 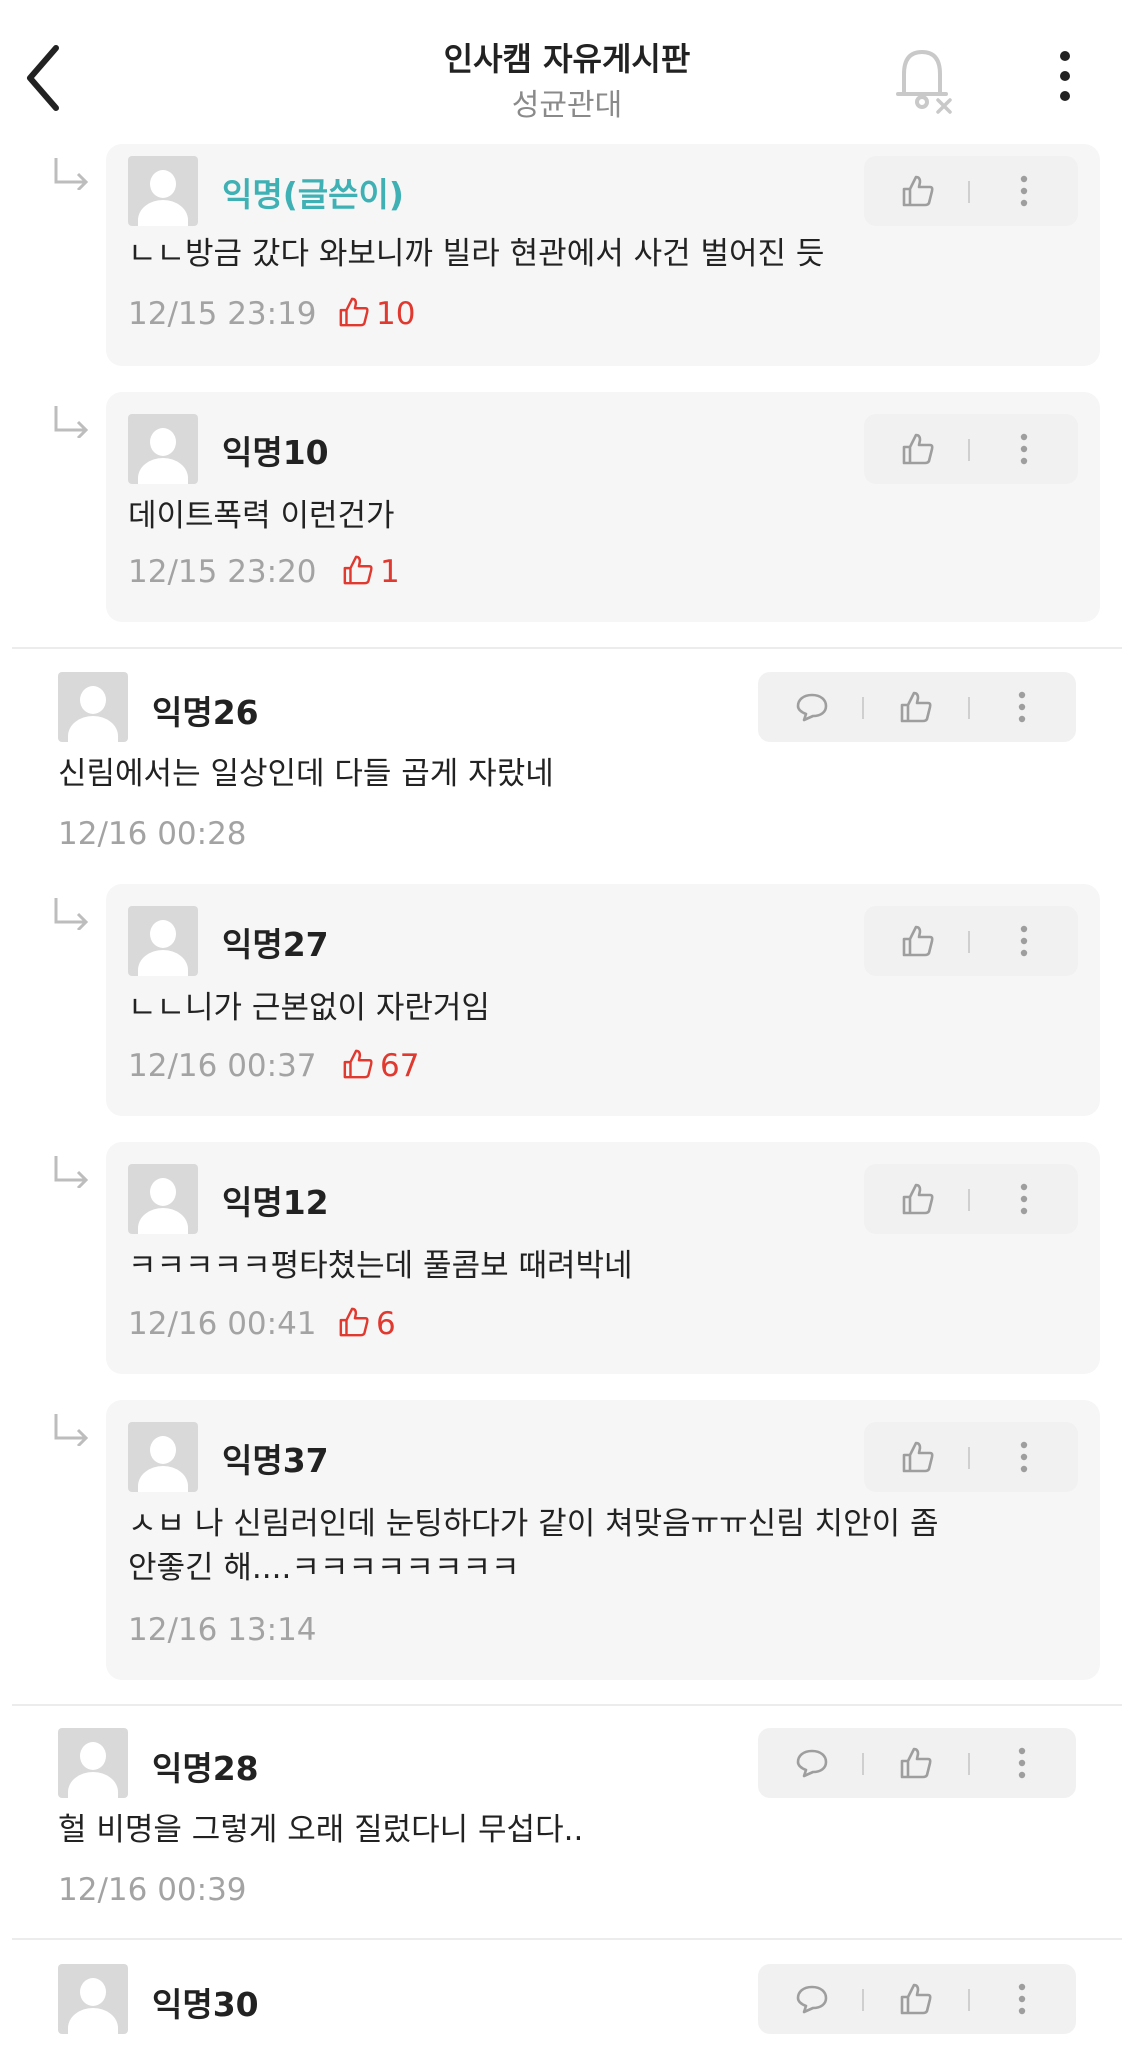 What do you see at coordinates (313, 194) in the screenshot?
I see `comment-author: 익명(글쓴이)` at bounding box center [313, 194].